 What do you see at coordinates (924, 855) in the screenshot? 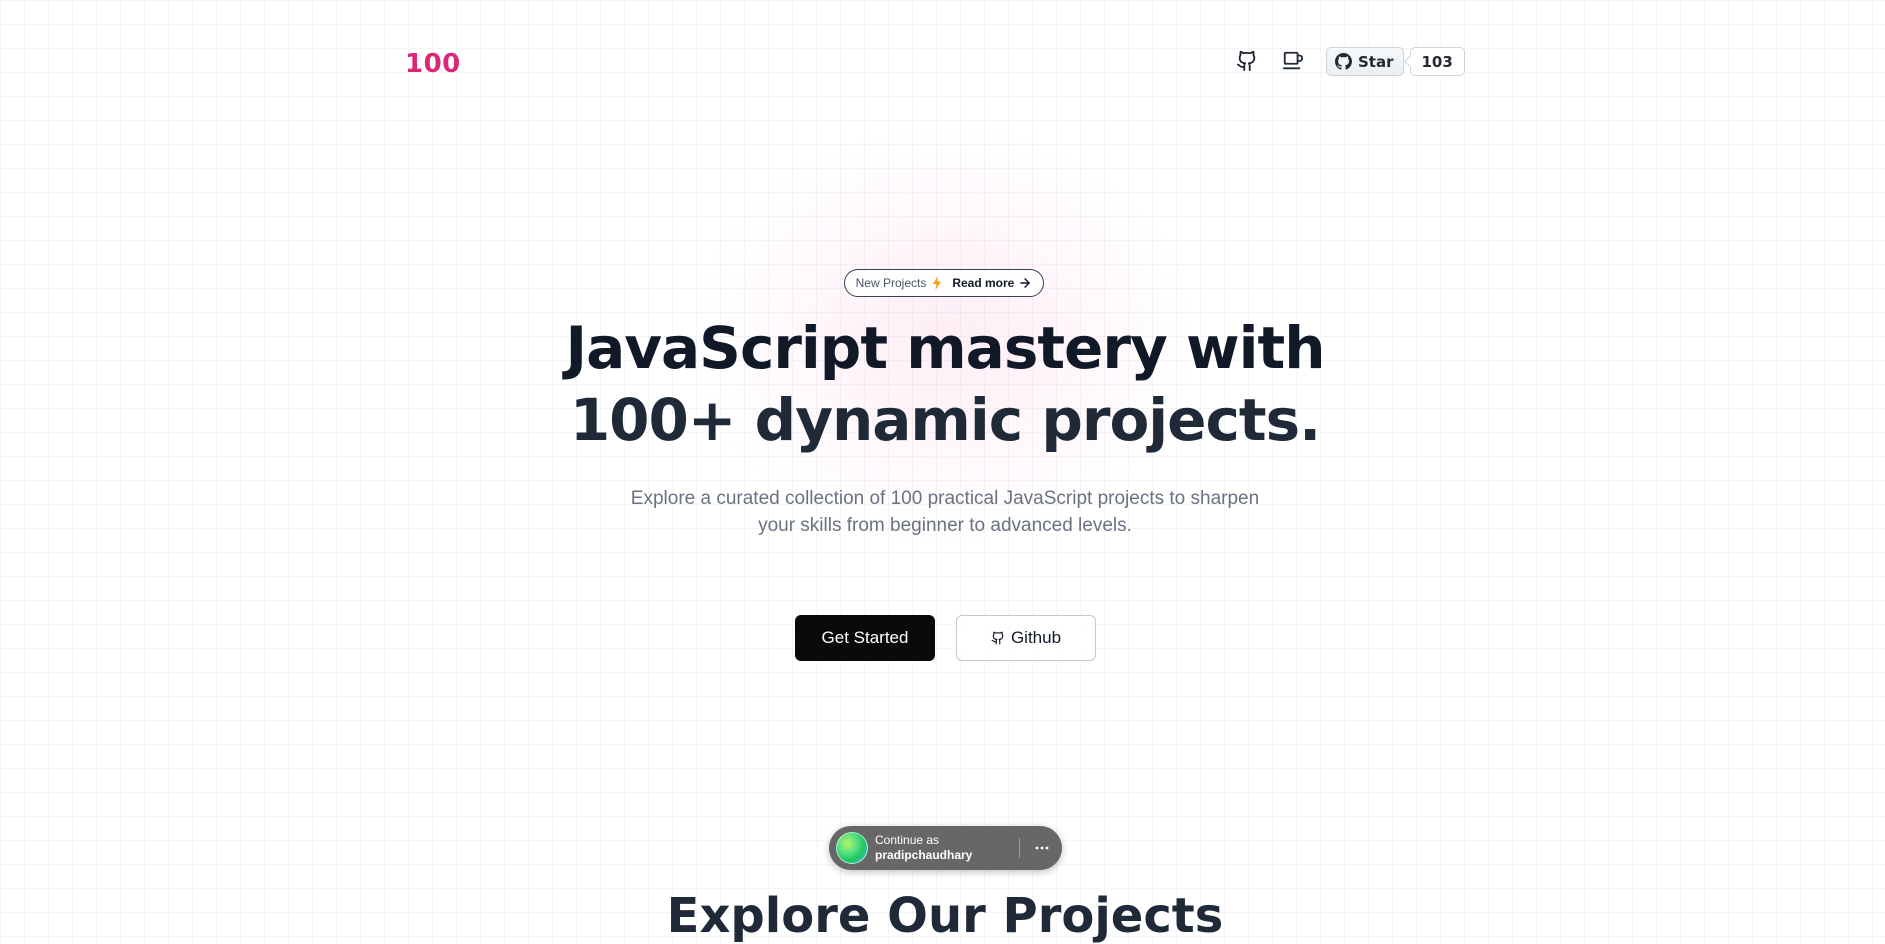
I see `account-username: pradipchaudhary` at bounding box center [924, 855].